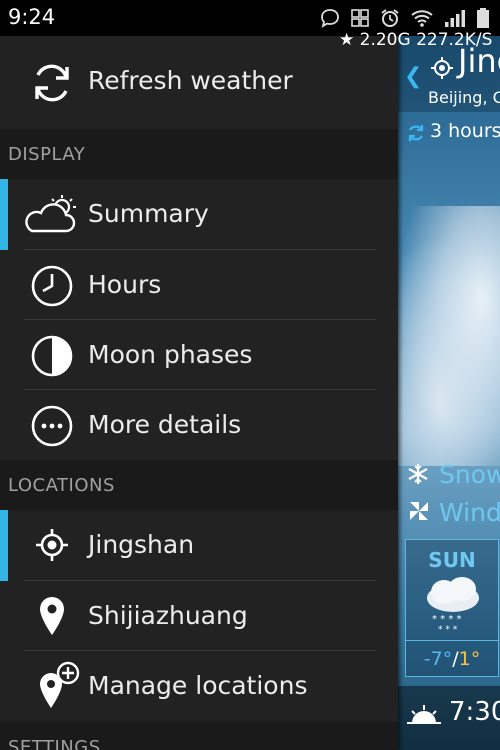  Describe the element at coordinates (32, 17) in the screenshot. I see `status-time: 9:24` at that location.